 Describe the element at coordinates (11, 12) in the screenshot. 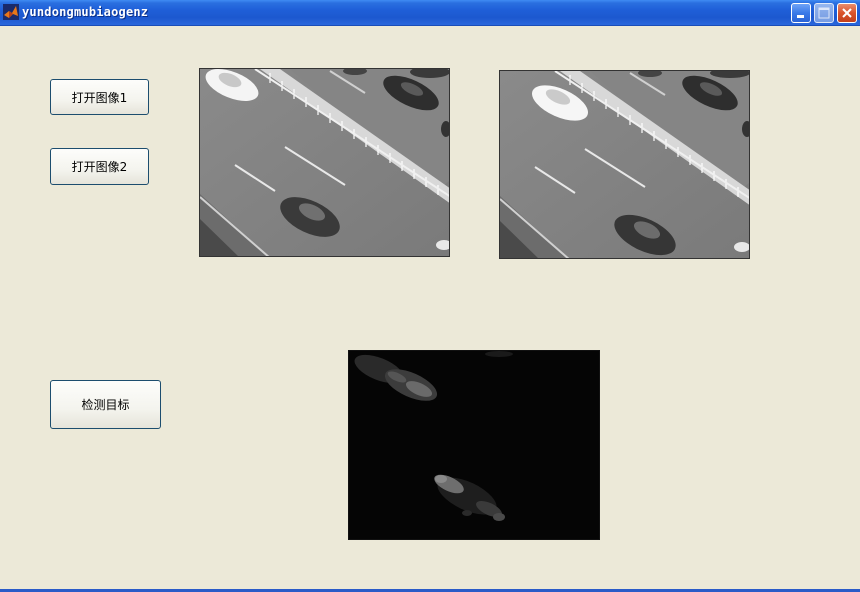

I see `matlab-logo-icon` at that location.